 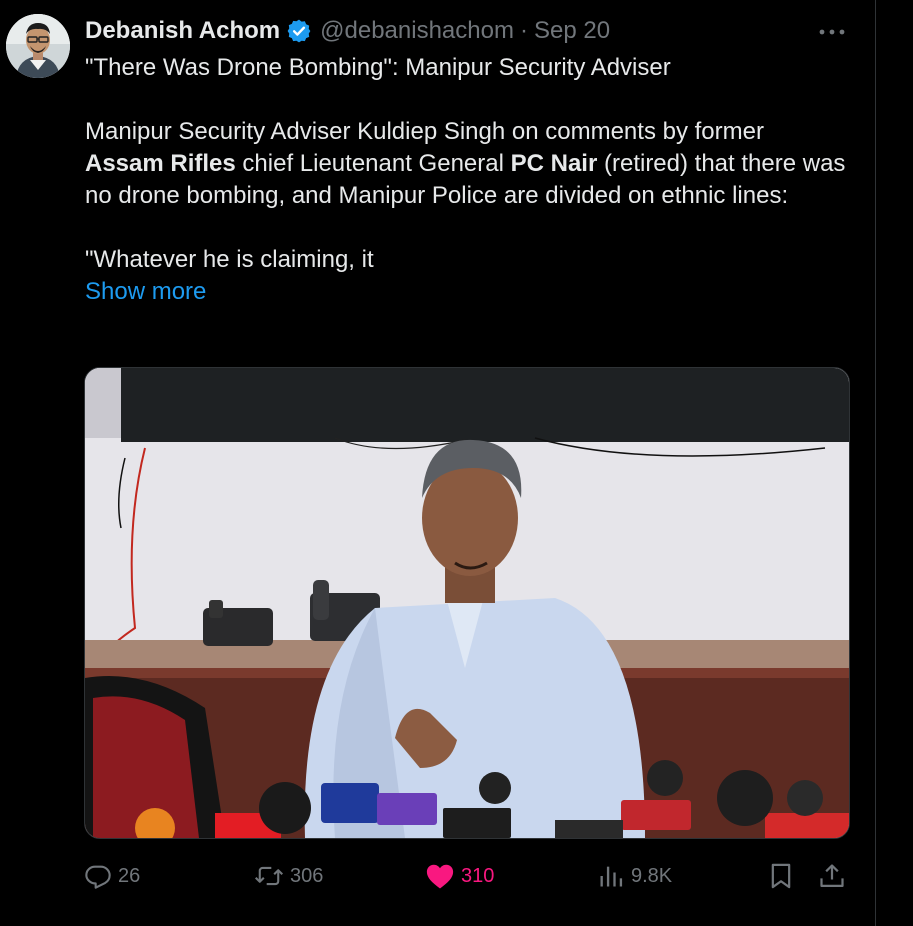 What do you see at coordinates (269, 876) in the screenshot?
I see `repost-icon` at bounding box center [269, 876].